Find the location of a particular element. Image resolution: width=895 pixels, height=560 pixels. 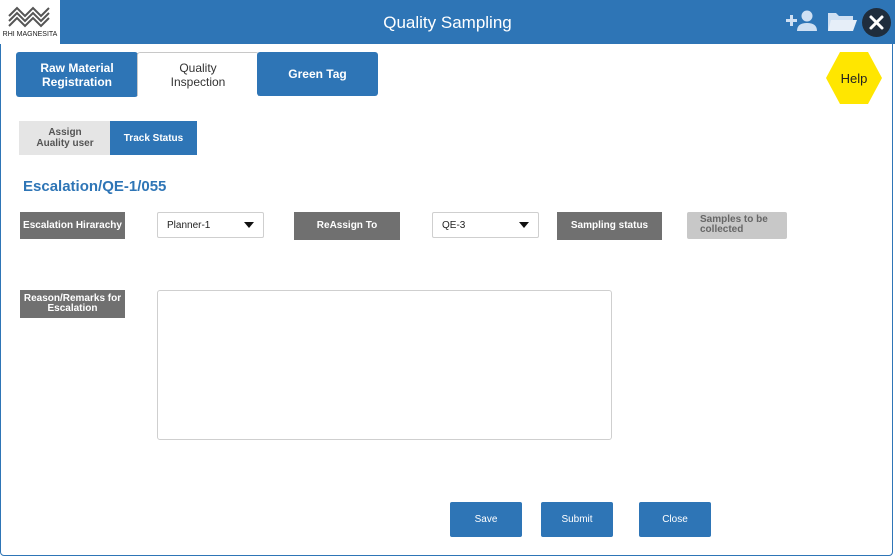

sampling-status-value: Samples to be collected is located at coordinates (737, 225).